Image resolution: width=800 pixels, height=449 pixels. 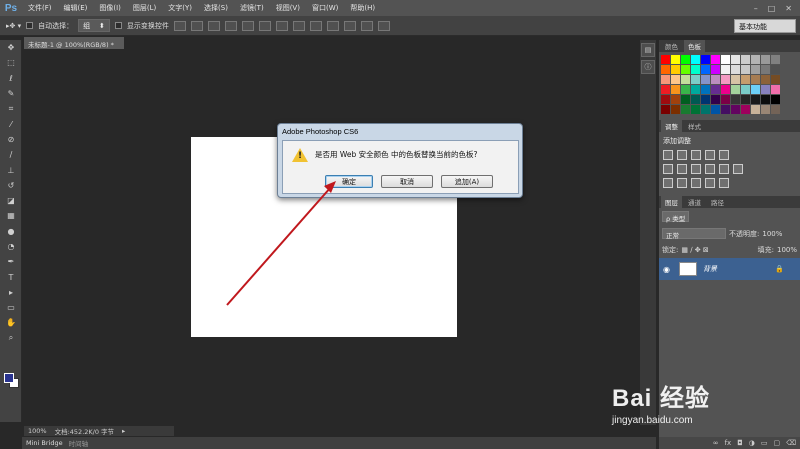 I want to click on watermark-url: jingyan.baidu.com, so click(x=652, y=420).